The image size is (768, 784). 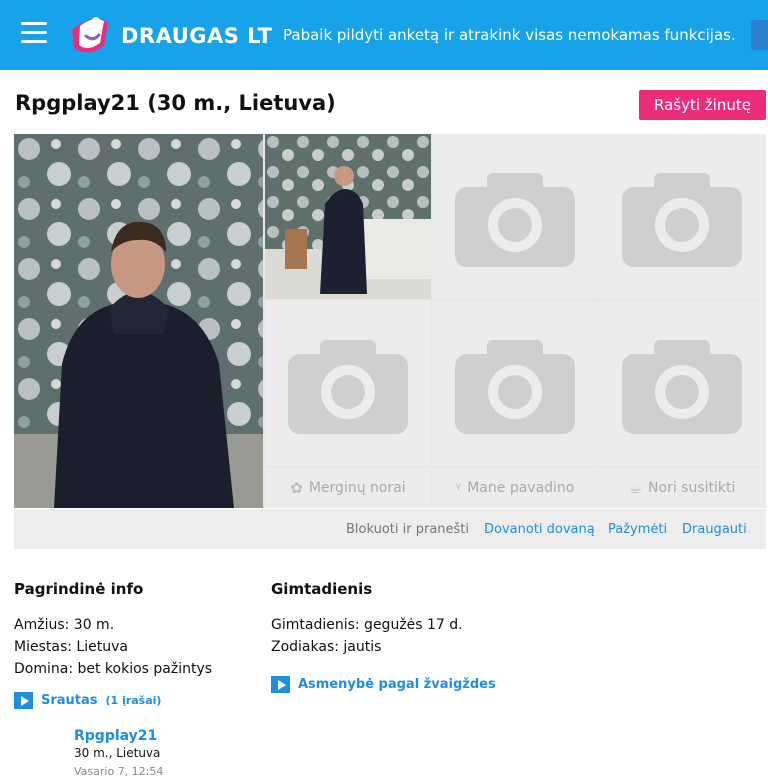 I want to click on tile-girls-wishes: ✿ Merginų norai, so click(x=348, y=488).